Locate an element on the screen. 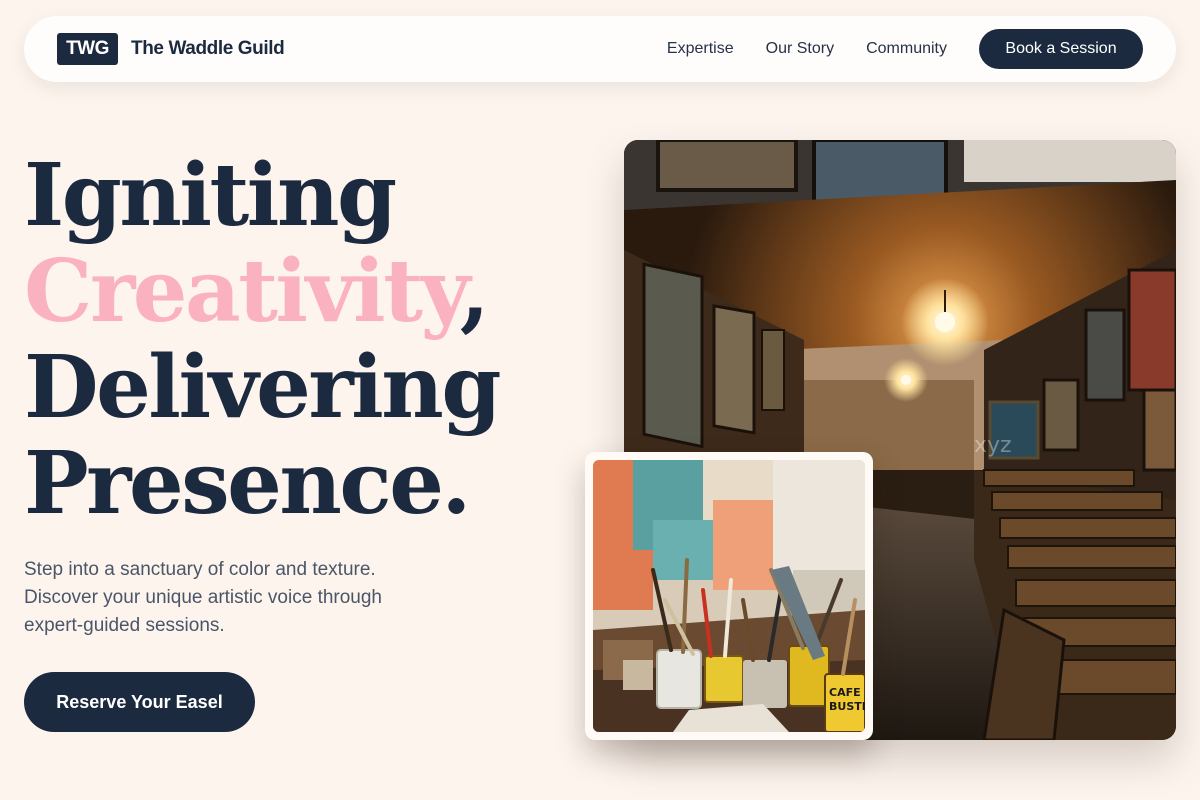 The height and width of the screenshot is (800, 1200). nav-link-our-story: Our Story is located at coordinates (800, 49).